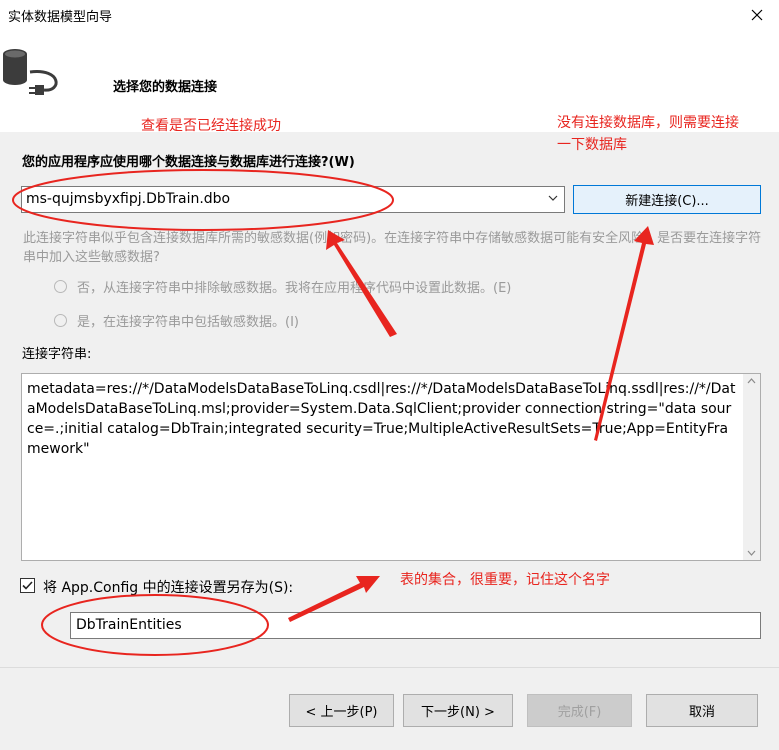  What do you see at coordinates (294, 288) in the screenshot?
I see `radio-exclude-label: 否，从连接字符串中排除敏感数据。我将在应用程序代码中设置此数据。(E)` at bounding box center [294, 288].